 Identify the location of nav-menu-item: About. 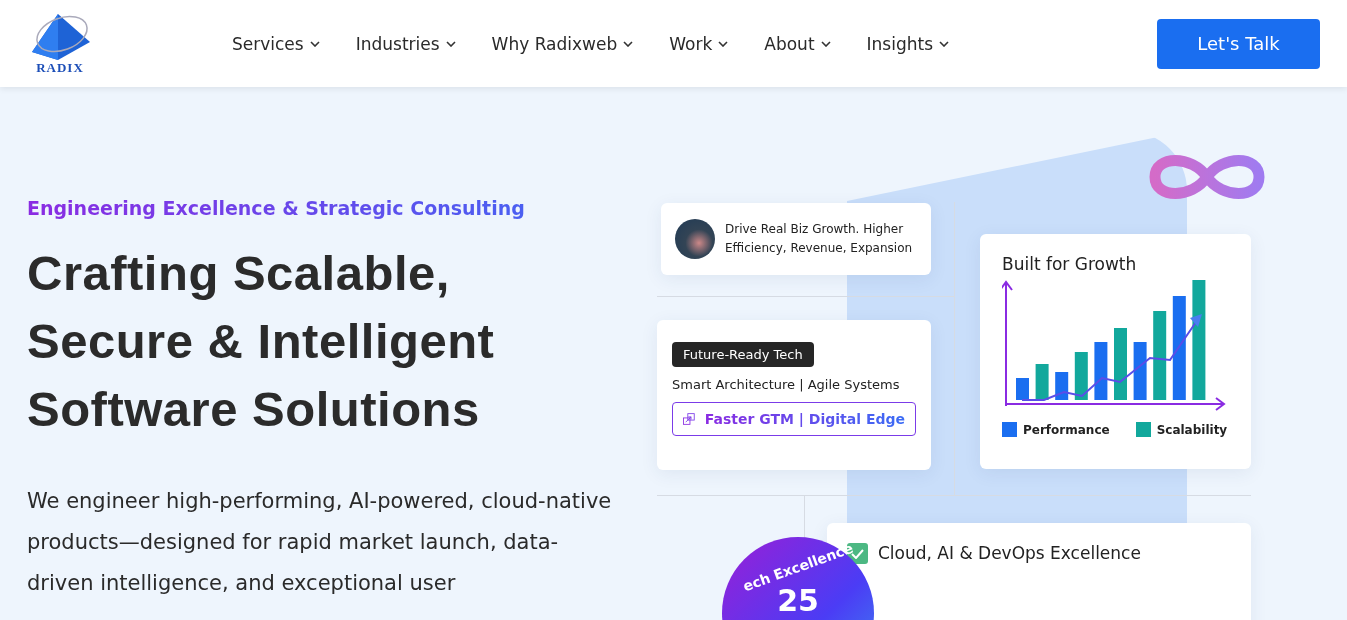
(797, 43).